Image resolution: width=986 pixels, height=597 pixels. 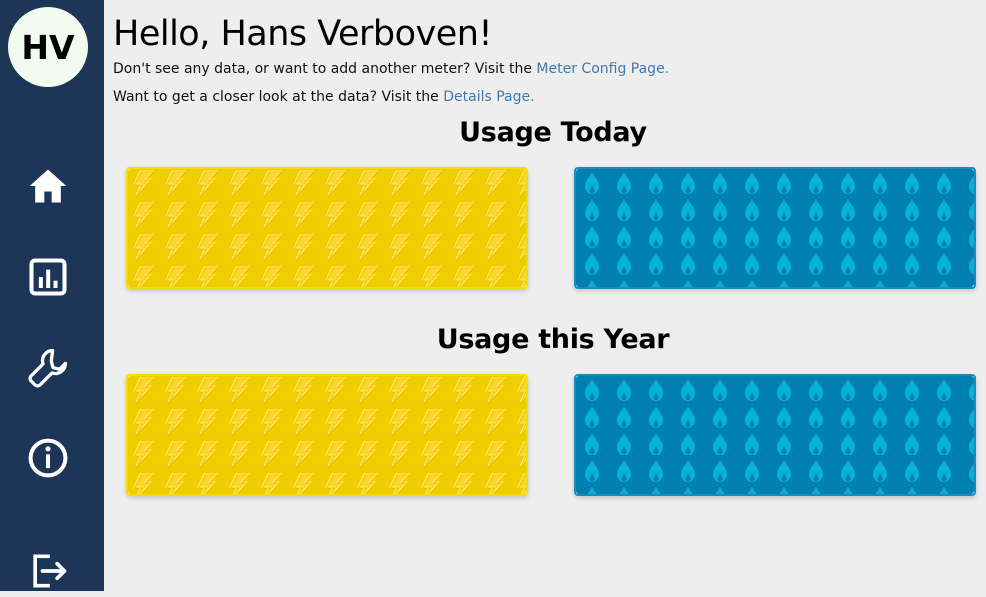 I want to click on home-icon, so click(x=48, y=186).